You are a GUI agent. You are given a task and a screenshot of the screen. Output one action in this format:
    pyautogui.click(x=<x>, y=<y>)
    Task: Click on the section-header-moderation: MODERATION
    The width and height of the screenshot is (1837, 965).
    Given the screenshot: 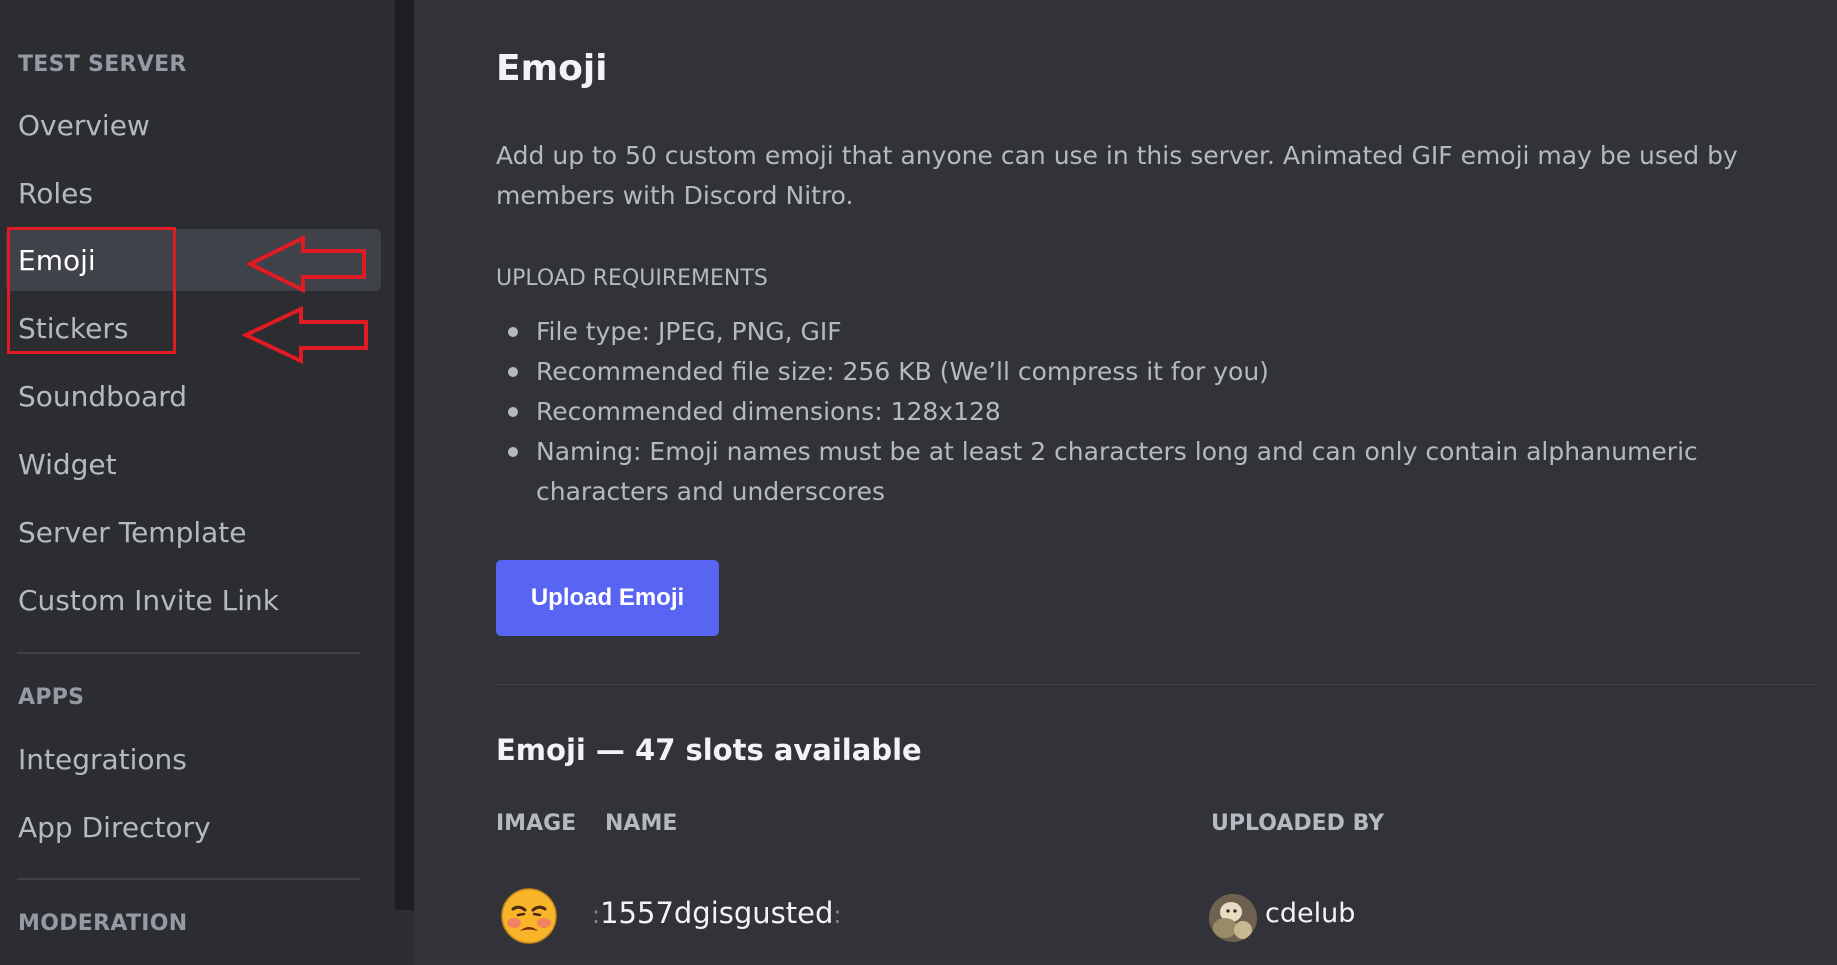 What is the action you would take?
    pyautogui.click(x=103, y=923)
    